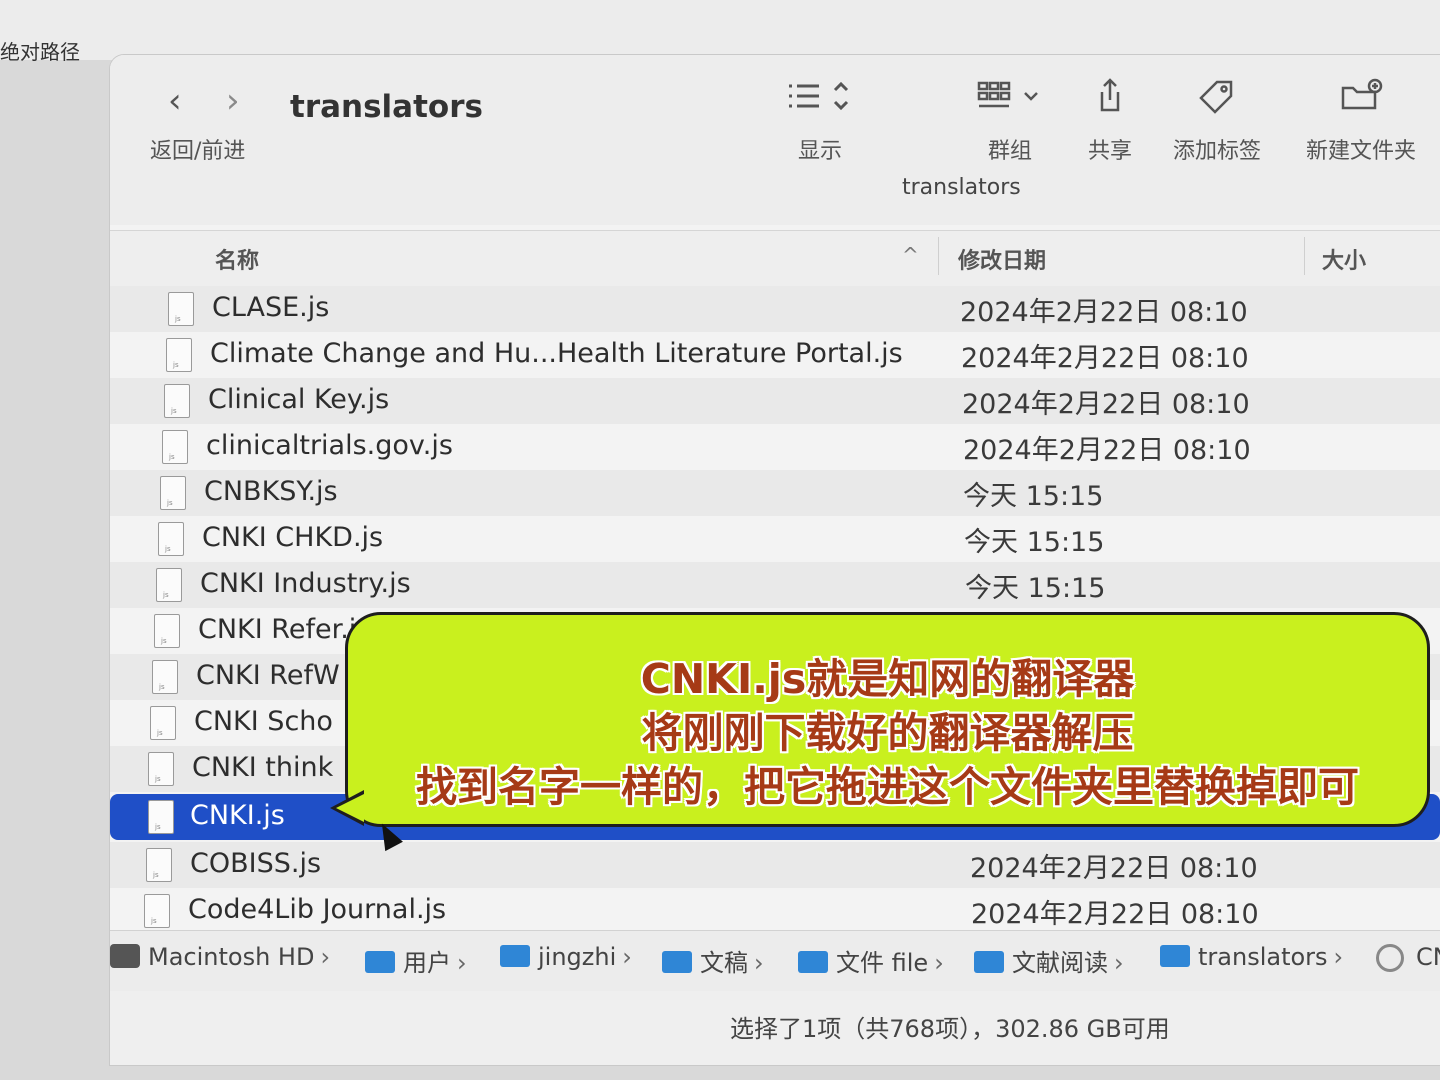  Describe the element at coordinates (317, 909) in the screenshot. I see `file-name: Code4Lib Journal.js` at that location.